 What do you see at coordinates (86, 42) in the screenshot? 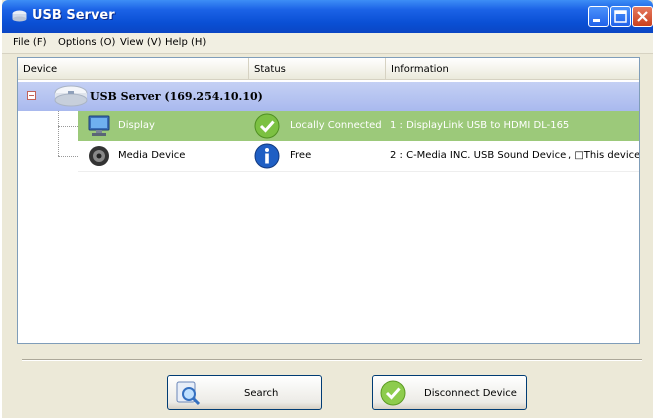
I see `menu-options: Options (O)` at bounding box center [86, 42].